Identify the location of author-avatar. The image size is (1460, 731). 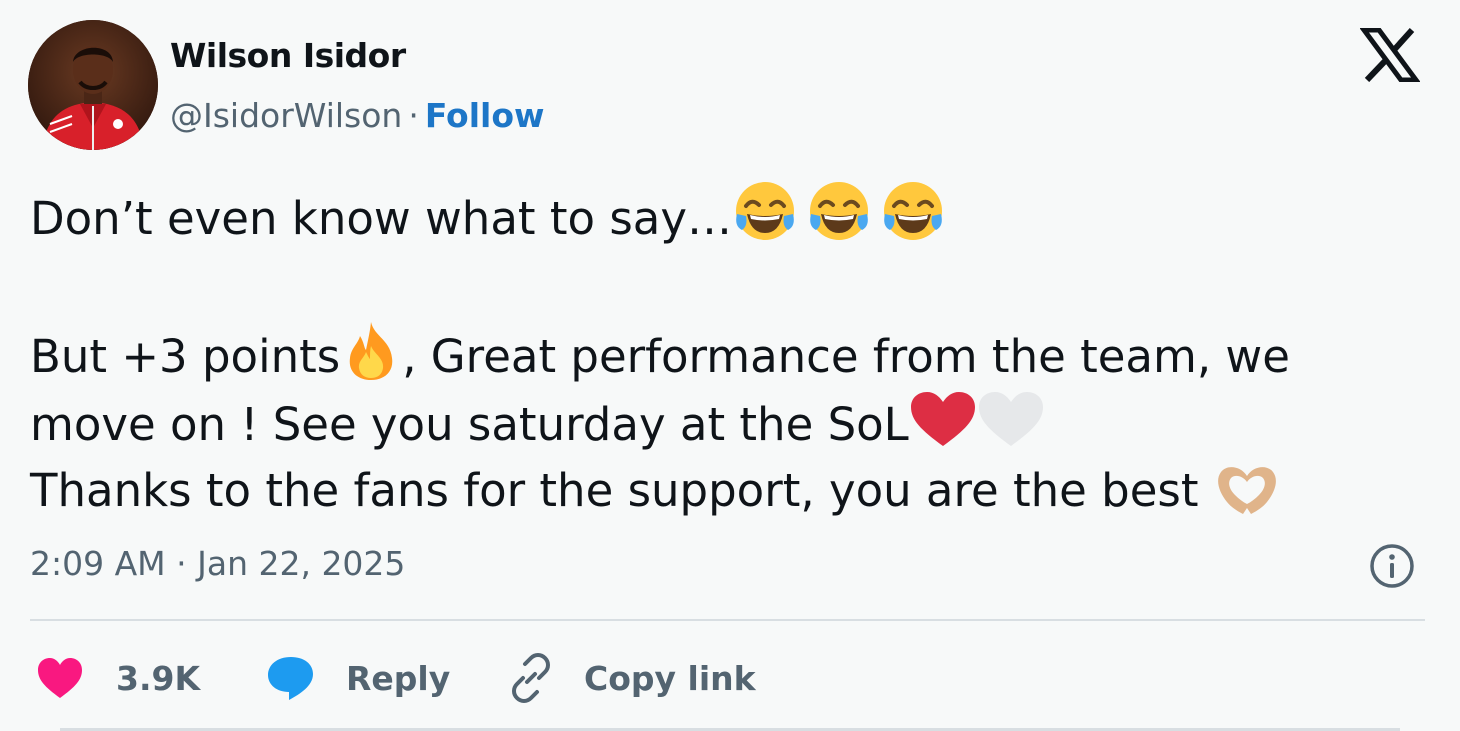
(93, 85).